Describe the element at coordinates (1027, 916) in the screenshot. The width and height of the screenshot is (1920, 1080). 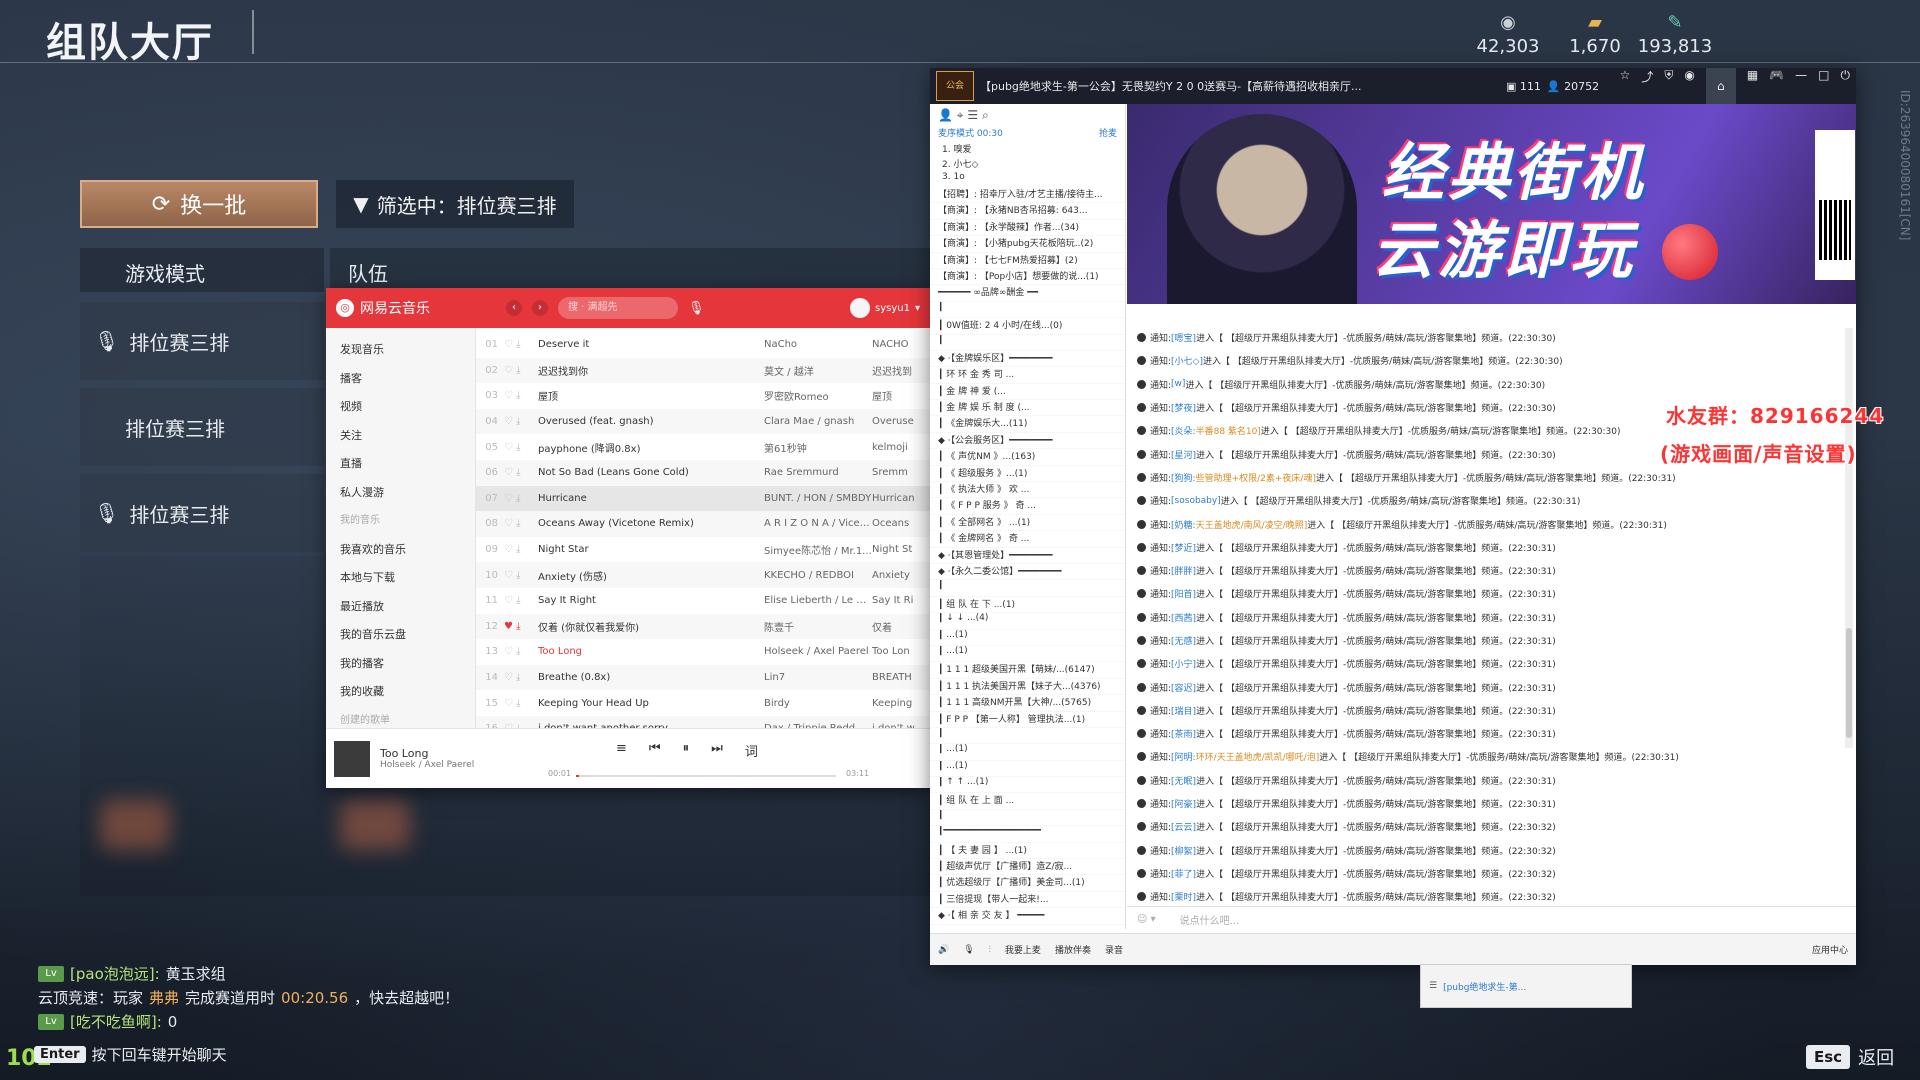
I see `channel-item: ◆ ·【 相 亲 交 友 】 ━━━━━` at that location.